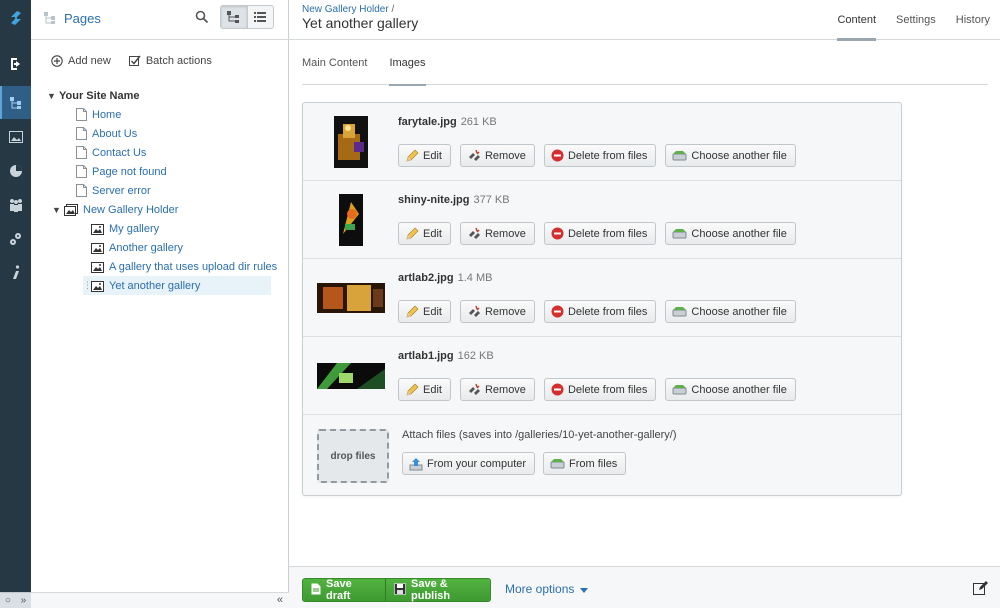 This screenshot has height=608, width=1000. What do you see at coordinates (134, 228) in the screenshot?
I see `tree-node-label: My gallery` at bounding box center [134, 228].